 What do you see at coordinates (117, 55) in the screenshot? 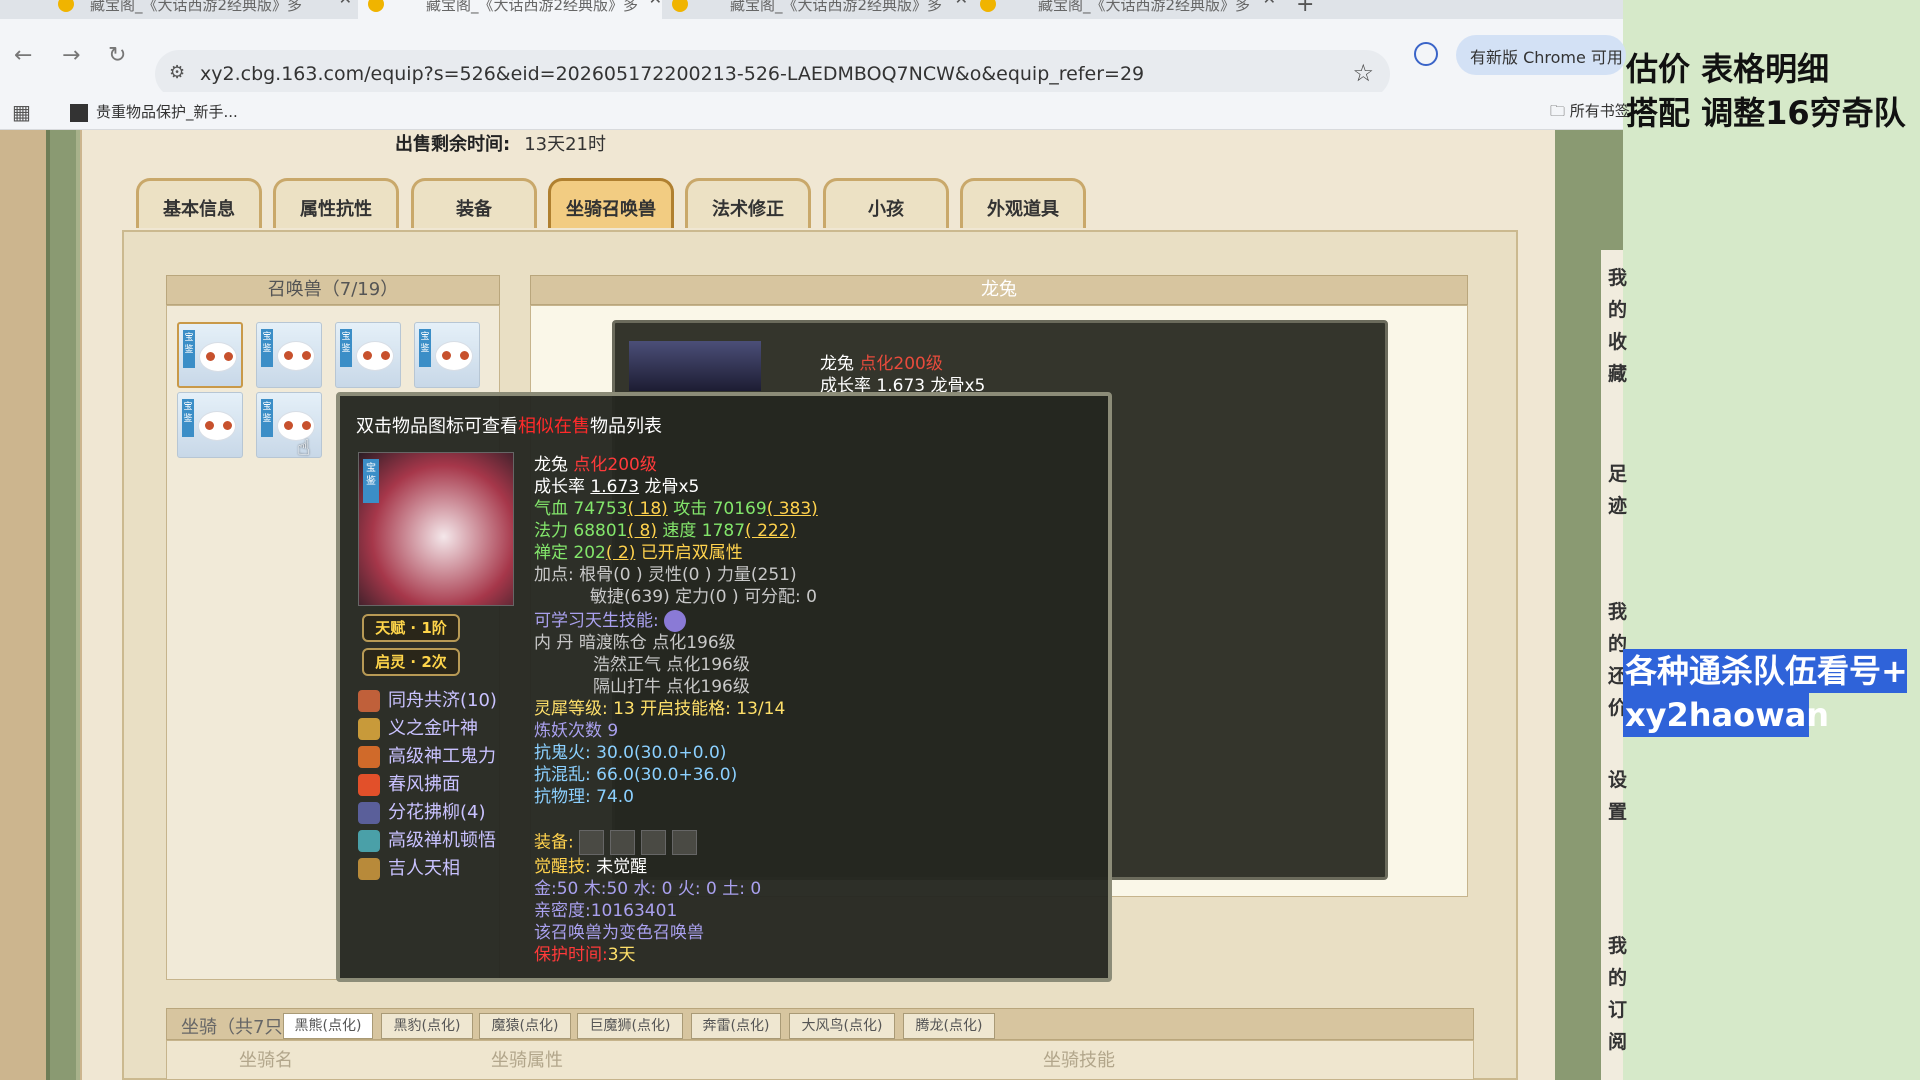
I see `reload-icon: ↻` at bounding box center [117, 55].